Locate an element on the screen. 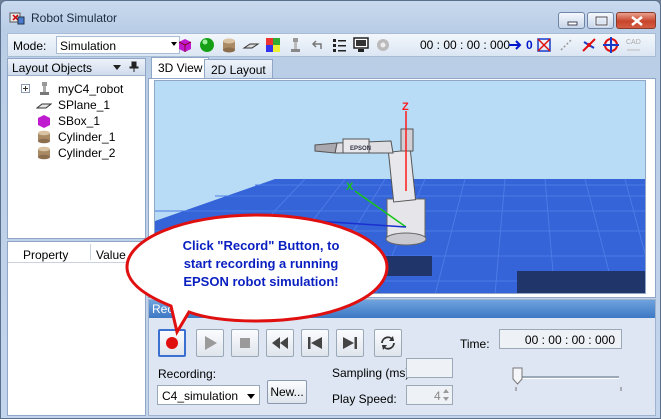 The width and height of the screenshot is (661, 419). callout-line: start recording a running is located at coordinates (261, 263).